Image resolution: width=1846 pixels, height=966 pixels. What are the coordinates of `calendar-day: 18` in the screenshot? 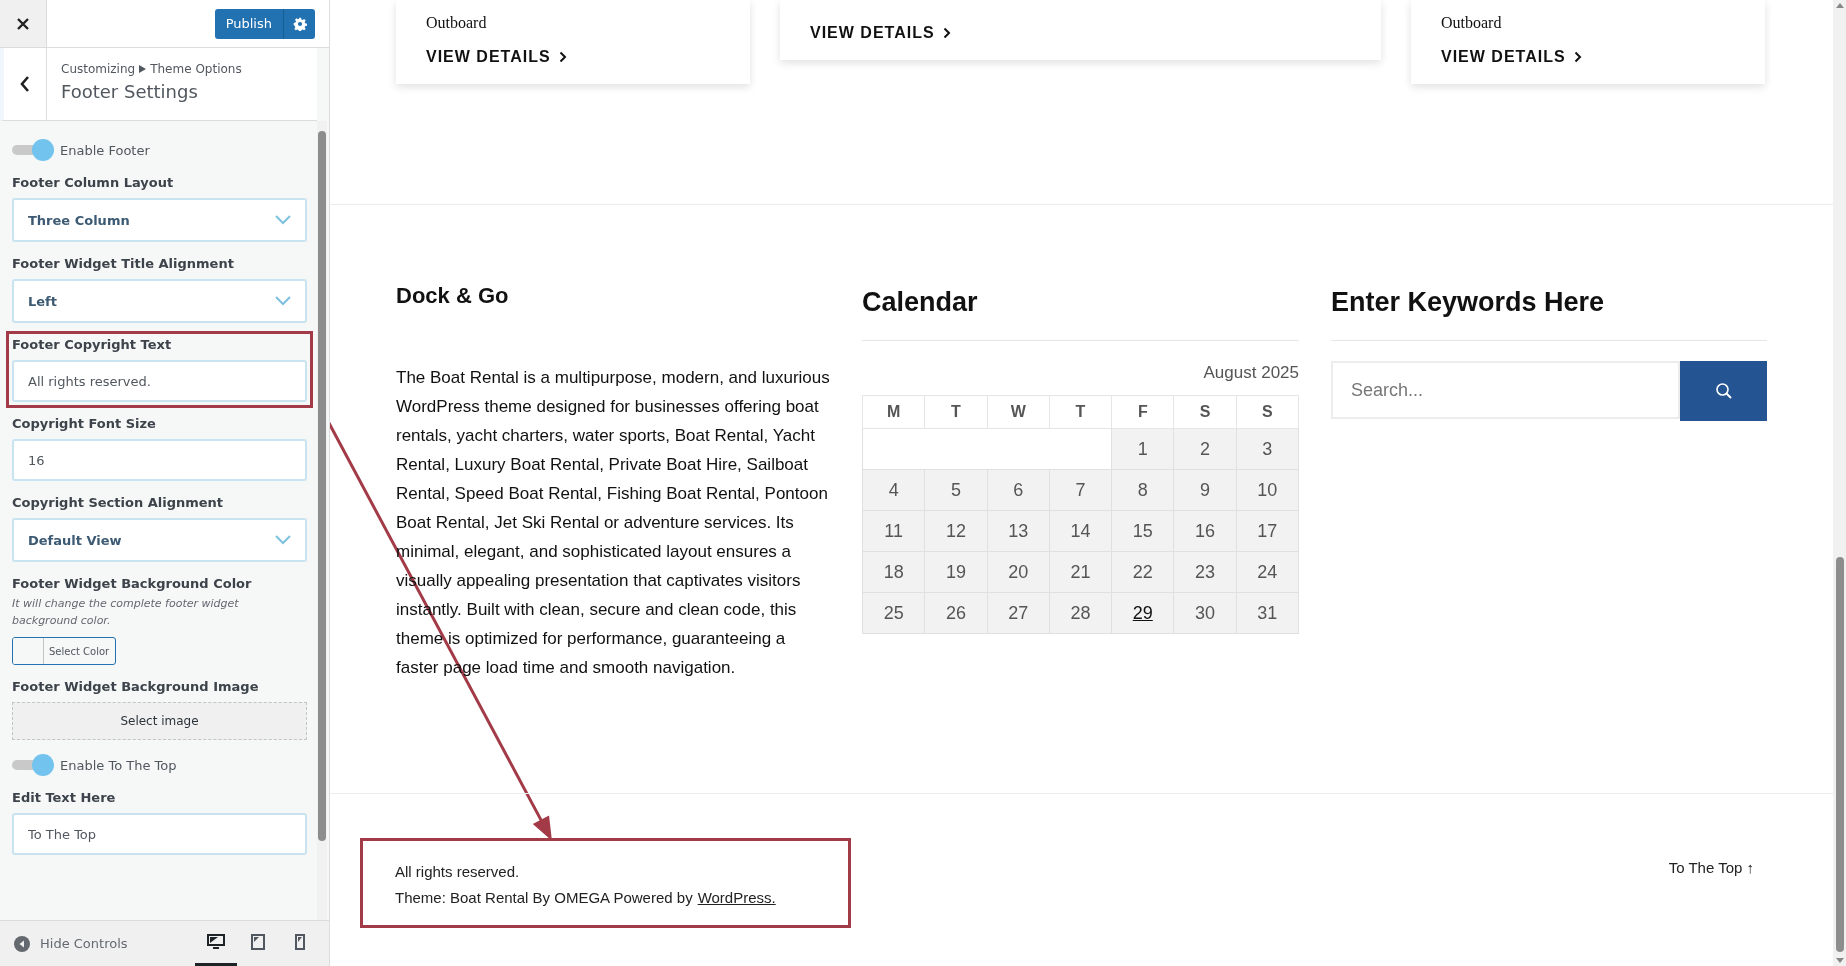 It's located at (893, 572).